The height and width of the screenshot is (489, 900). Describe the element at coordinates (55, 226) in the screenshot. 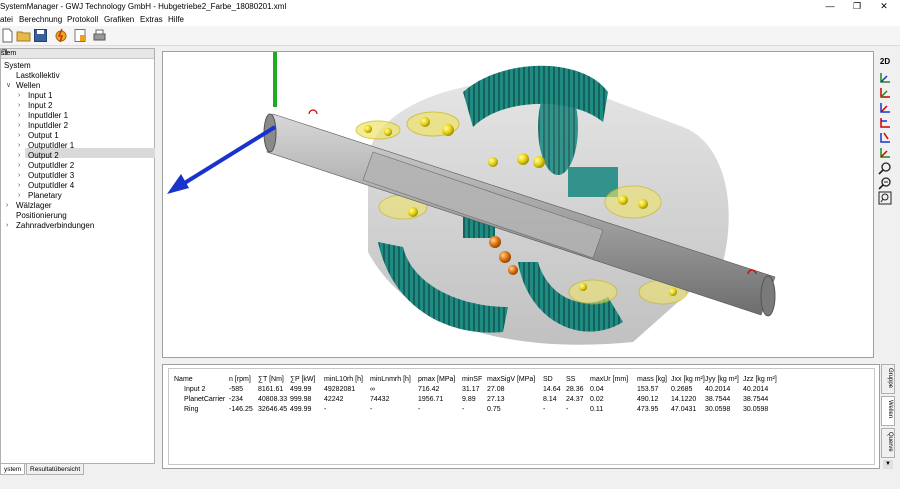

I see `tree-item: Zahnradverbindungen` at that location.